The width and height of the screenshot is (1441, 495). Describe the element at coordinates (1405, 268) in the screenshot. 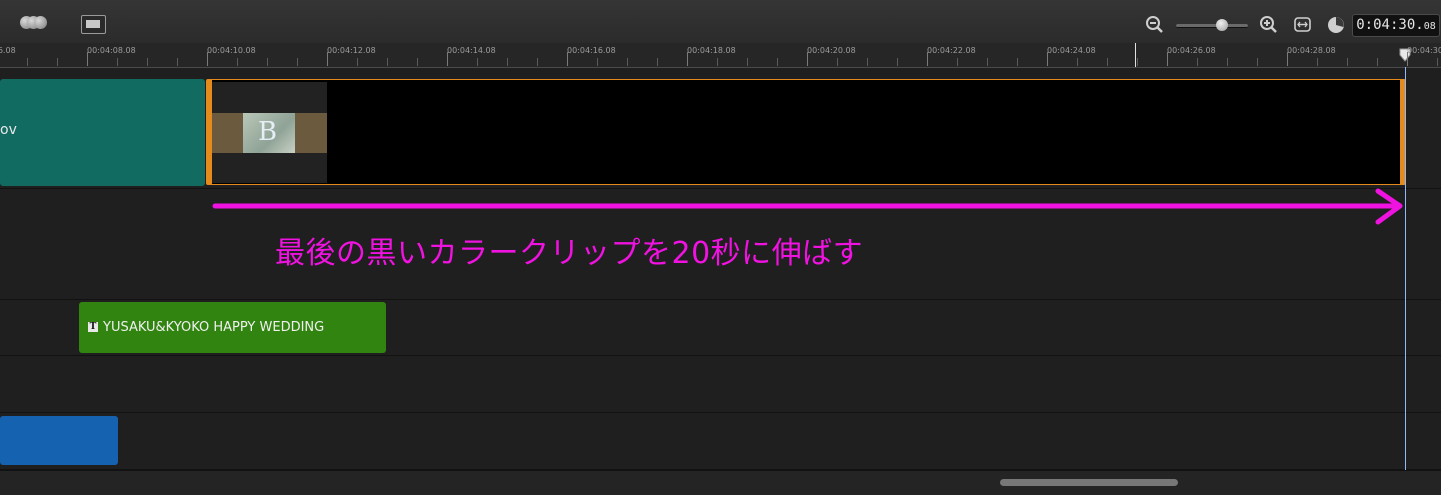

I see `playhead-line` at that location.